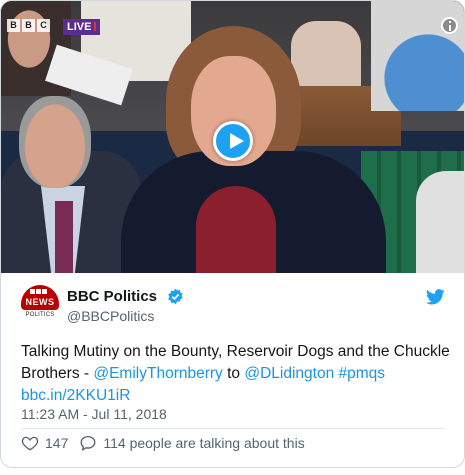  What do you see at coordinates (94, 414) in the screenshot?
I see `tweet-timestamp: 11:23 AM - Jul 11, 2018` at bounding box center [94, 414].